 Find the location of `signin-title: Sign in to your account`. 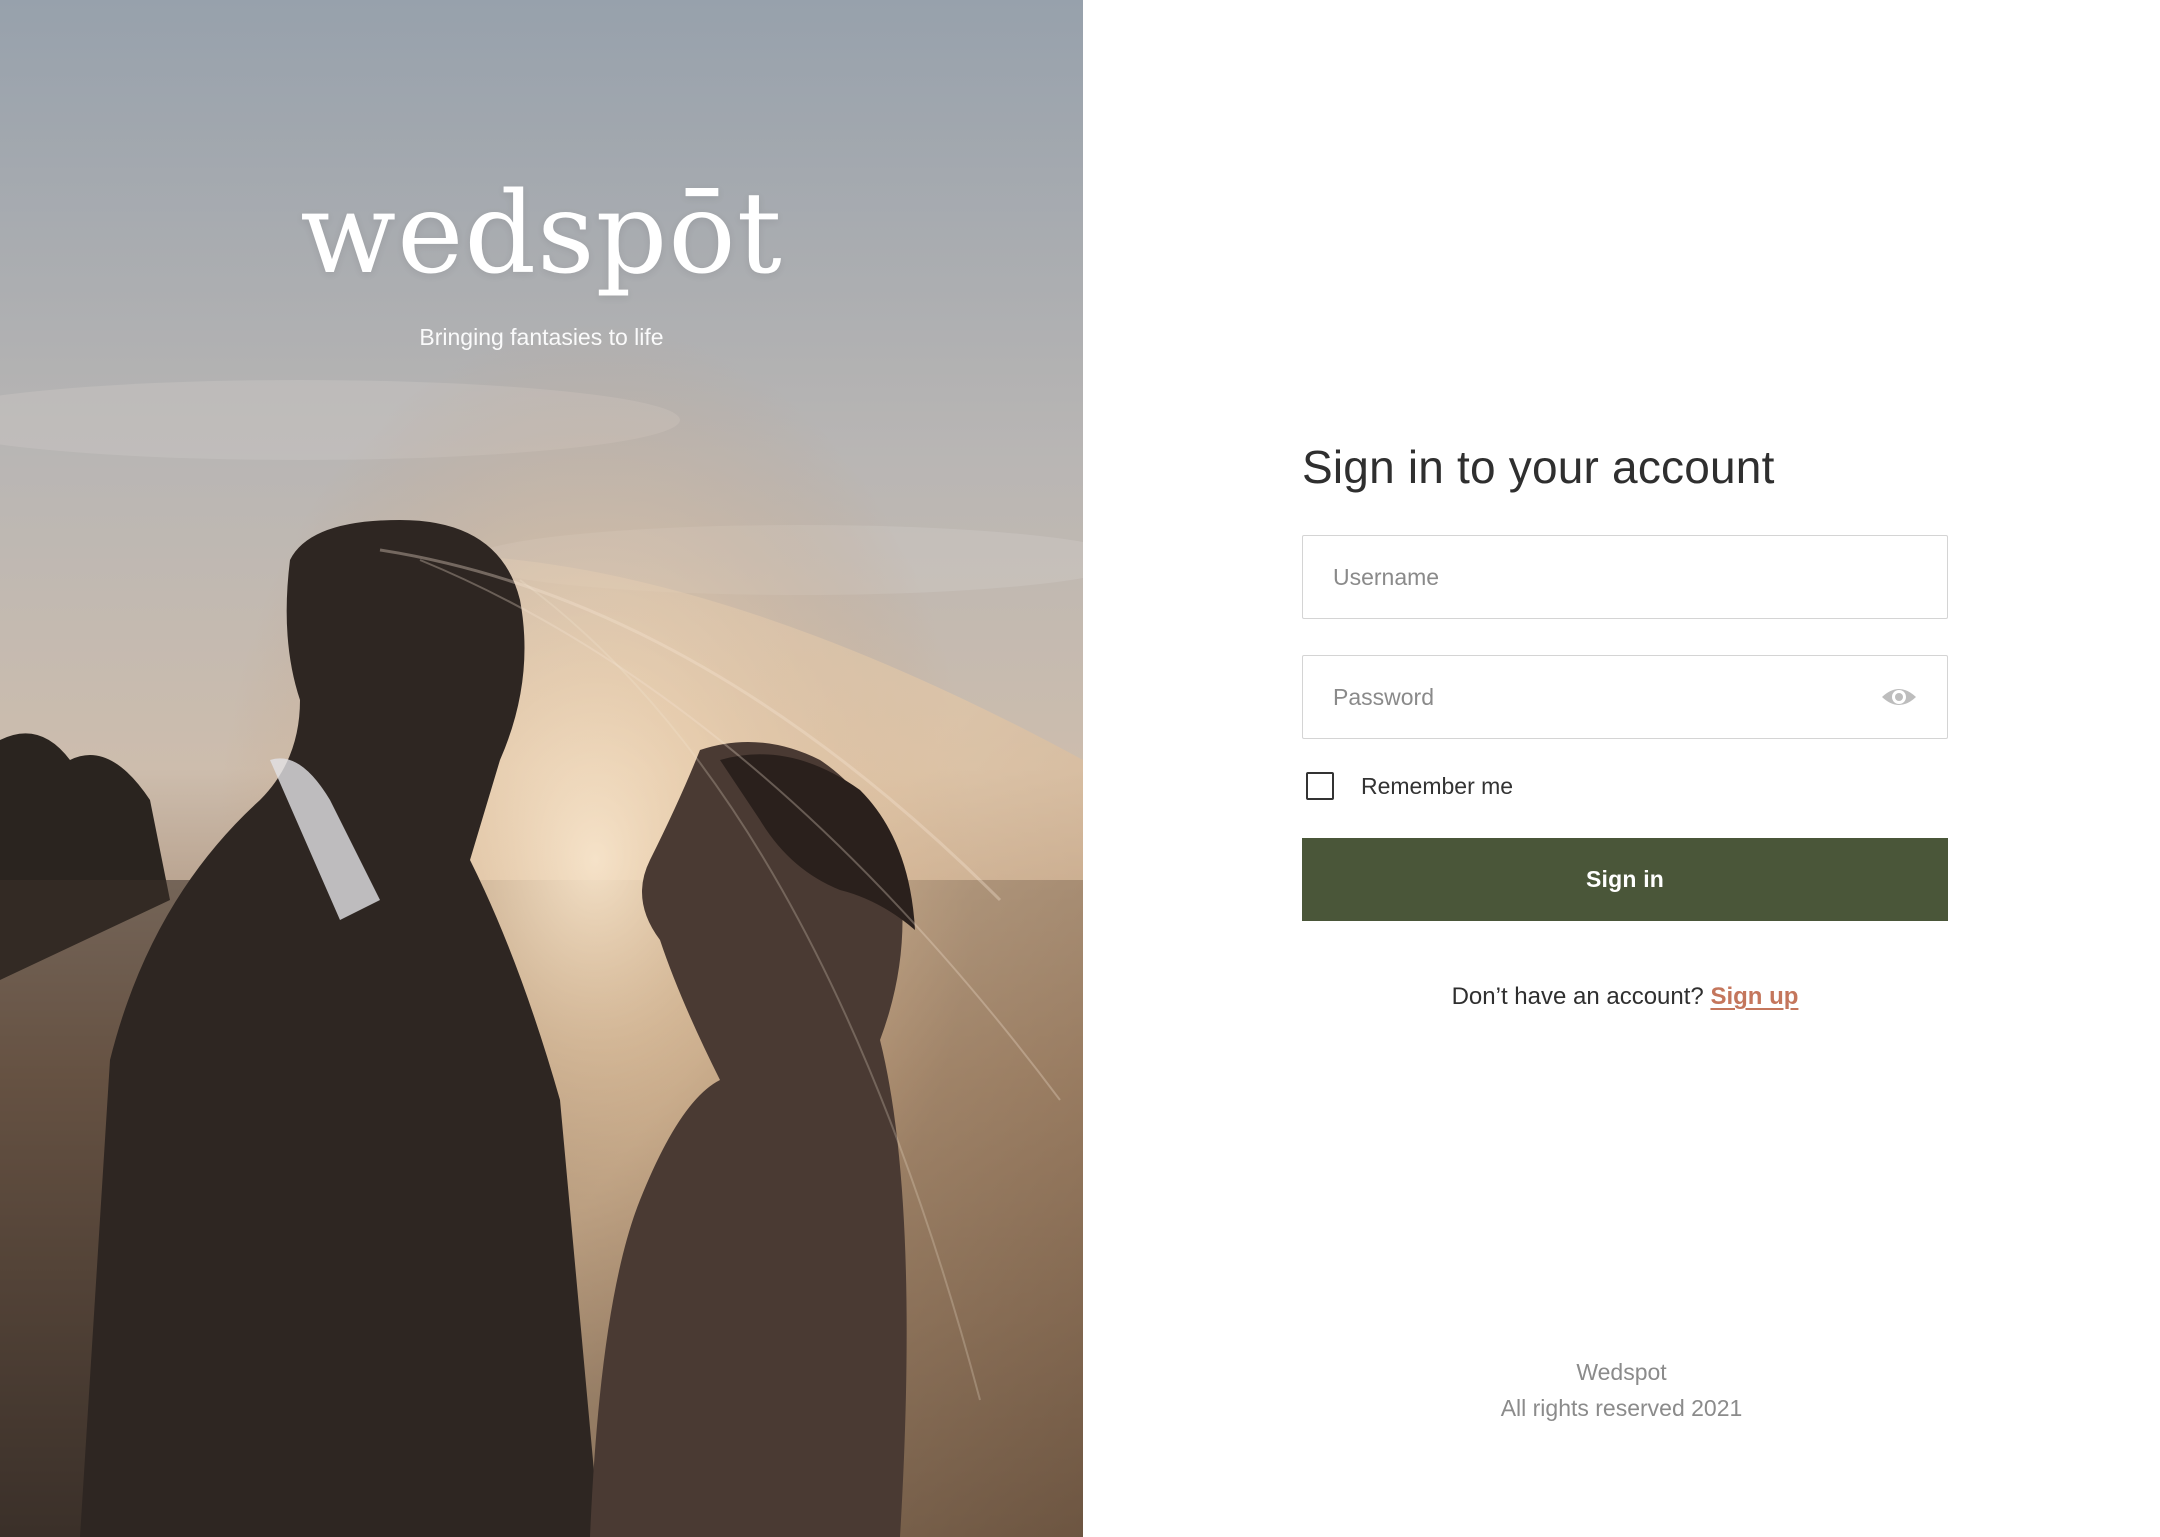

signin-title: Sign in to your account is located at coordinates (1538, 467).